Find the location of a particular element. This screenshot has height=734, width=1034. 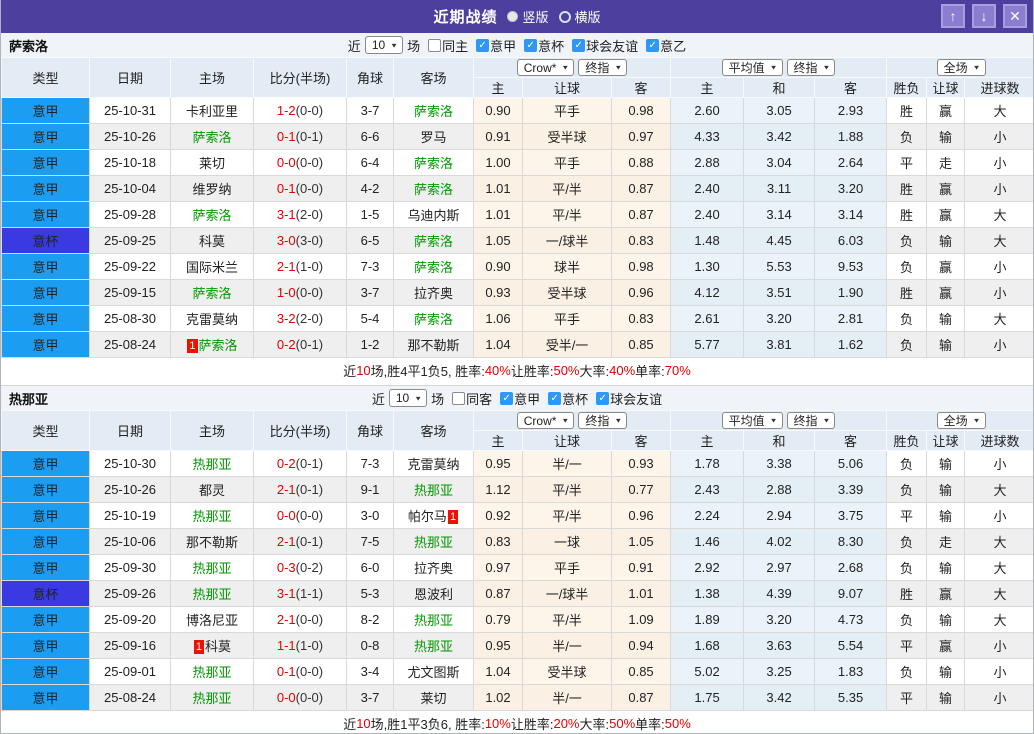

odds-home: 0.93 is located at coordinates (498, 292).